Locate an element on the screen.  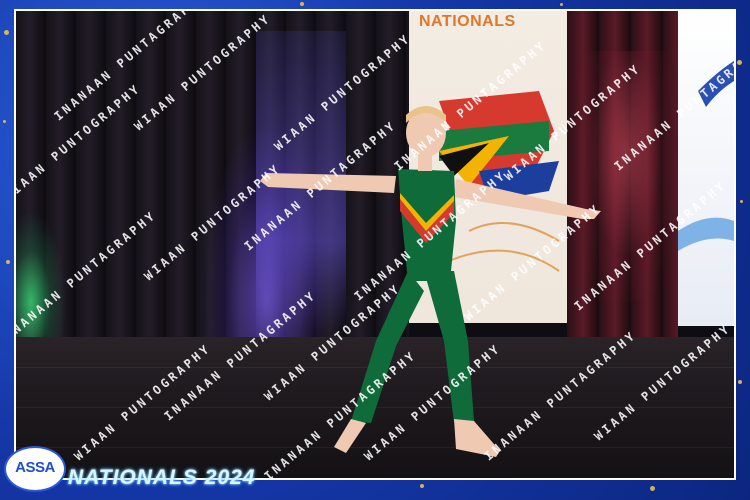
assa-logo: ASSA is located at coordinates (35, 469).